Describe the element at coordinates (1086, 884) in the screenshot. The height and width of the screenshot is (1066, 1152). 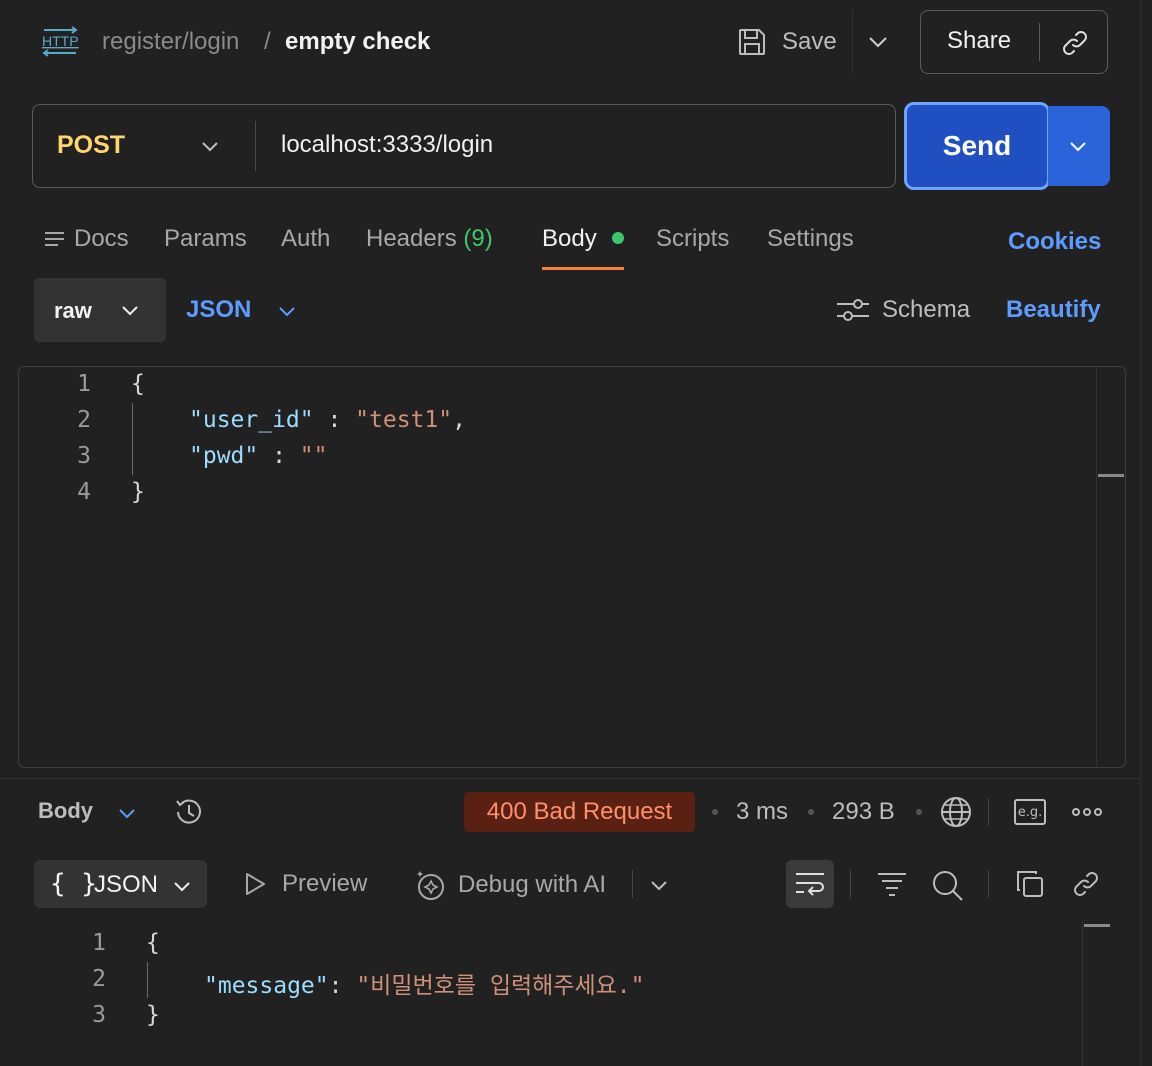
I see `link-icon` at that location.